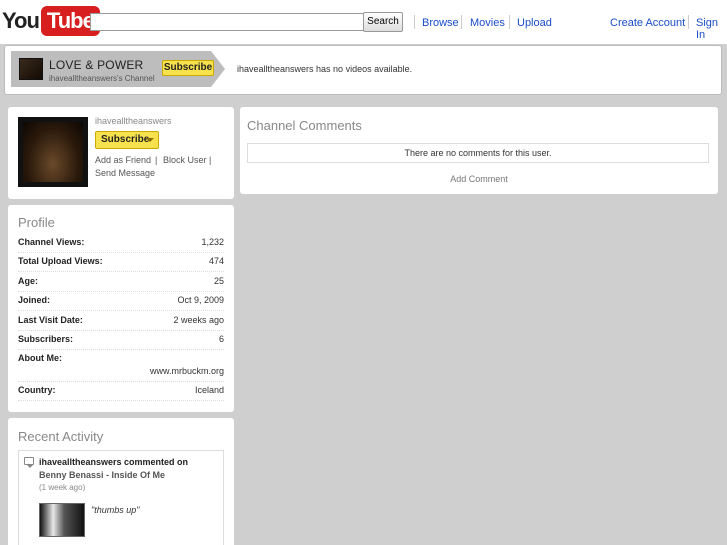 The height and width of the screenshot is (545, 727). Describe the element at coordinates (198, 320) in the screenshot. I see `row-value: 2 weeks ago` at that location.